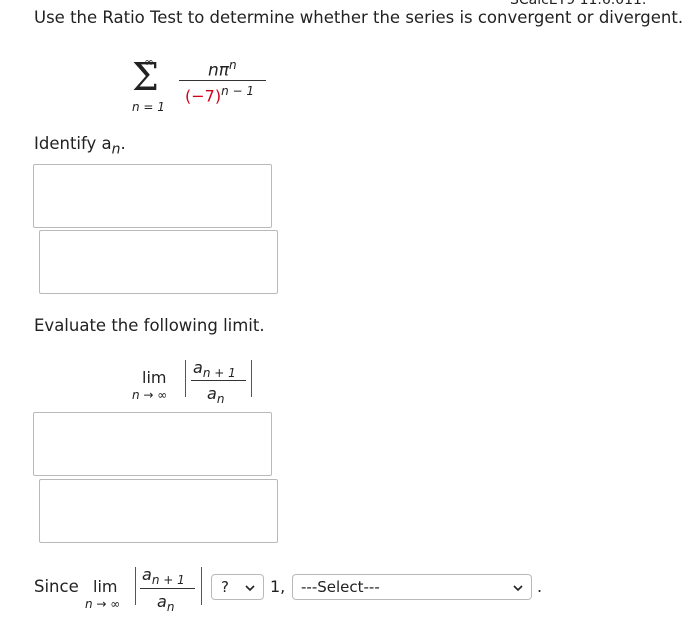 This screenshot has width=695, height=620. I want to click on limit-numerator: an + 1, so click(214, 369).